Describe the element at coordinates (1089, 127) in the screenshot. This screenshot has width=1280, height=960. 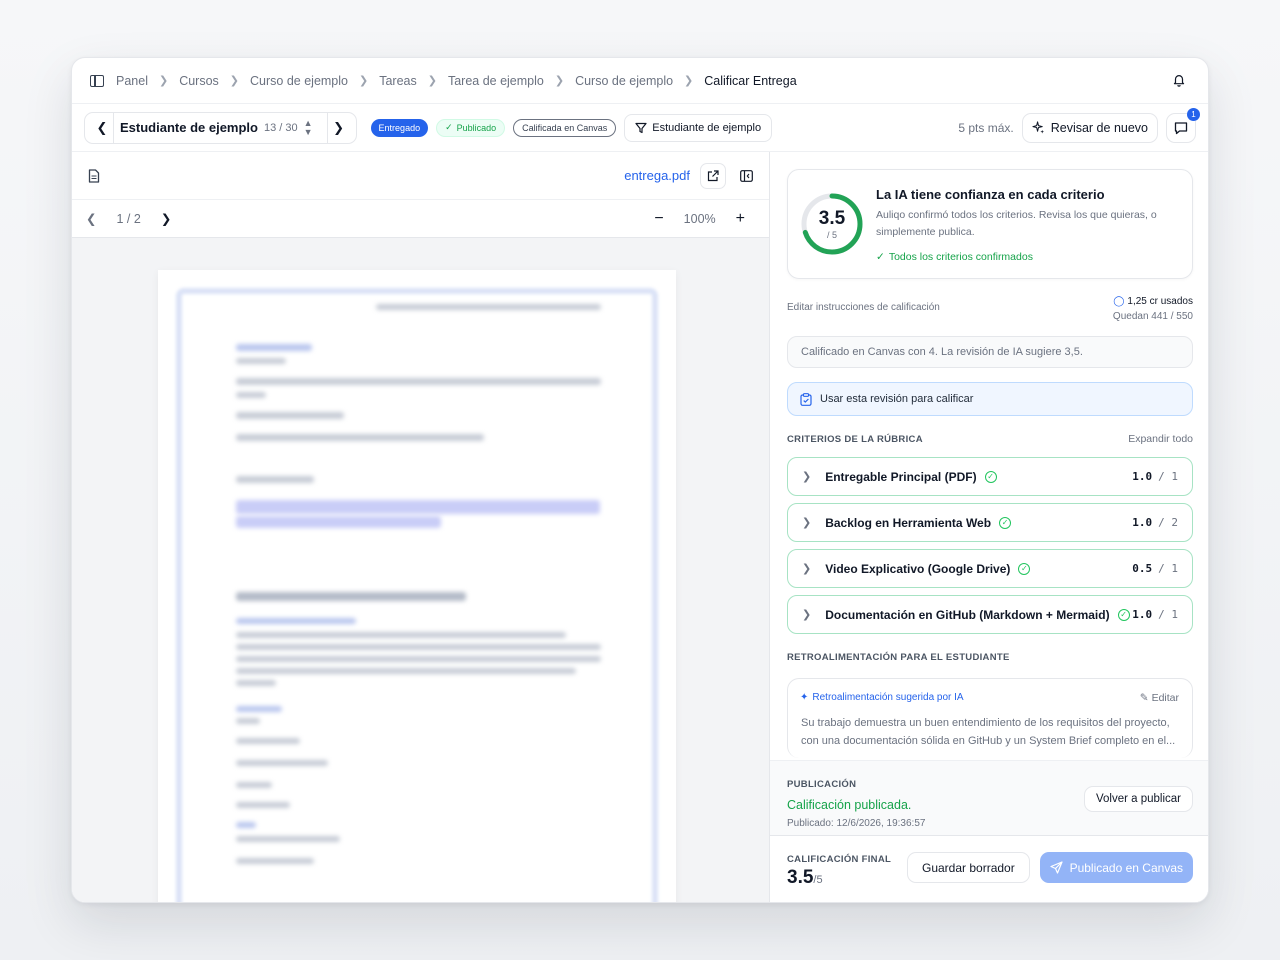
I see `review-again-button: Revisar de nuevo` at that location.